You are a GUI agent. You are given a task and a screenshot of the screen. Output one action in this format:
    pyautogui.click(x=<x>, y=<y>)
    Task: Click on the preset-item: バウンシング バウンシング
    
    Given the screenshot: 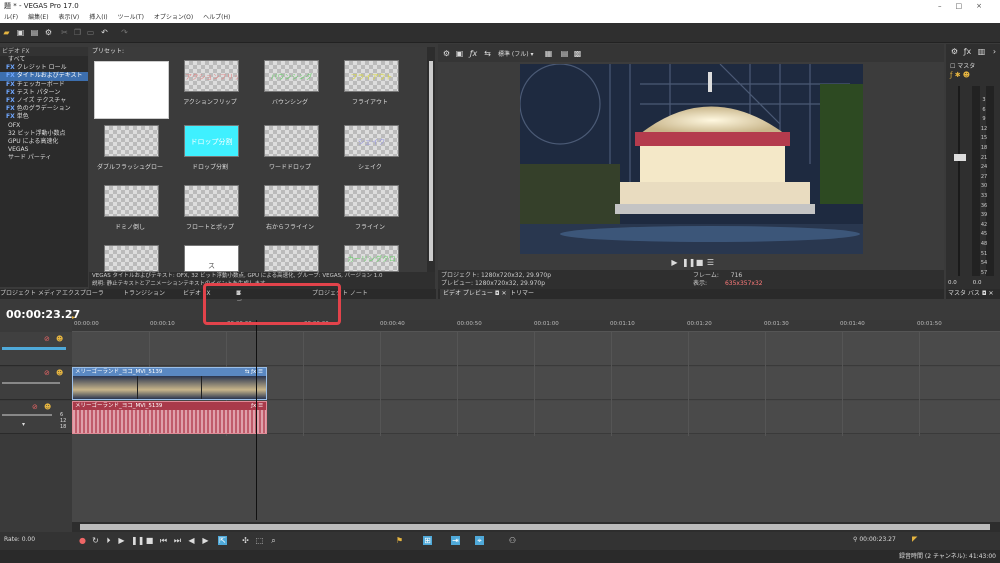 What is the action you would take?
    pyautogui.click(x=290, y=86)
    